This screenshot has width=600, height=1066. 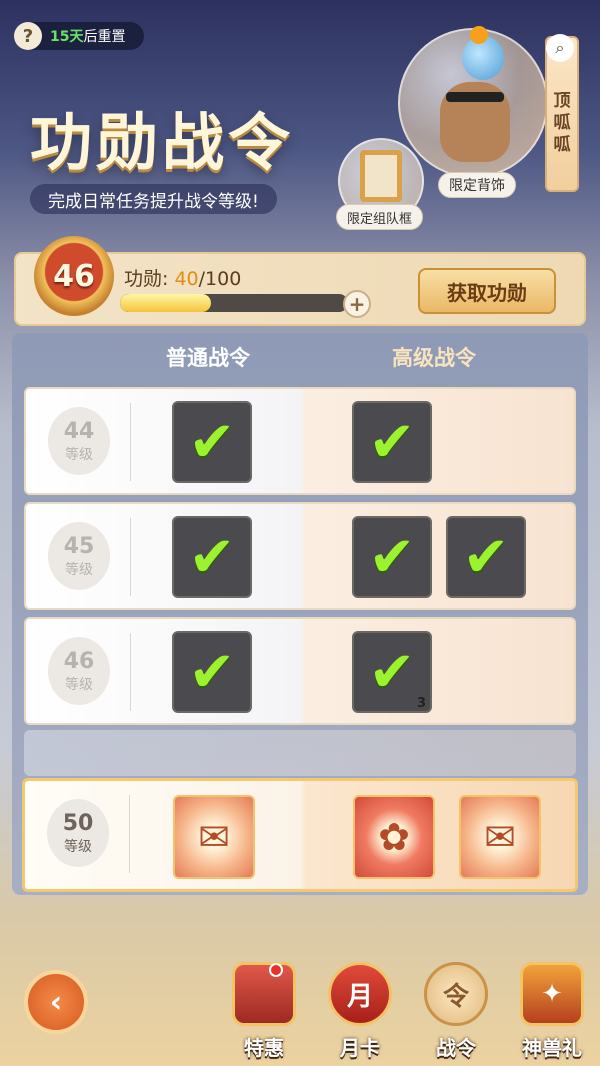 I want to click on frame-icon, so click(x=381, y=176).